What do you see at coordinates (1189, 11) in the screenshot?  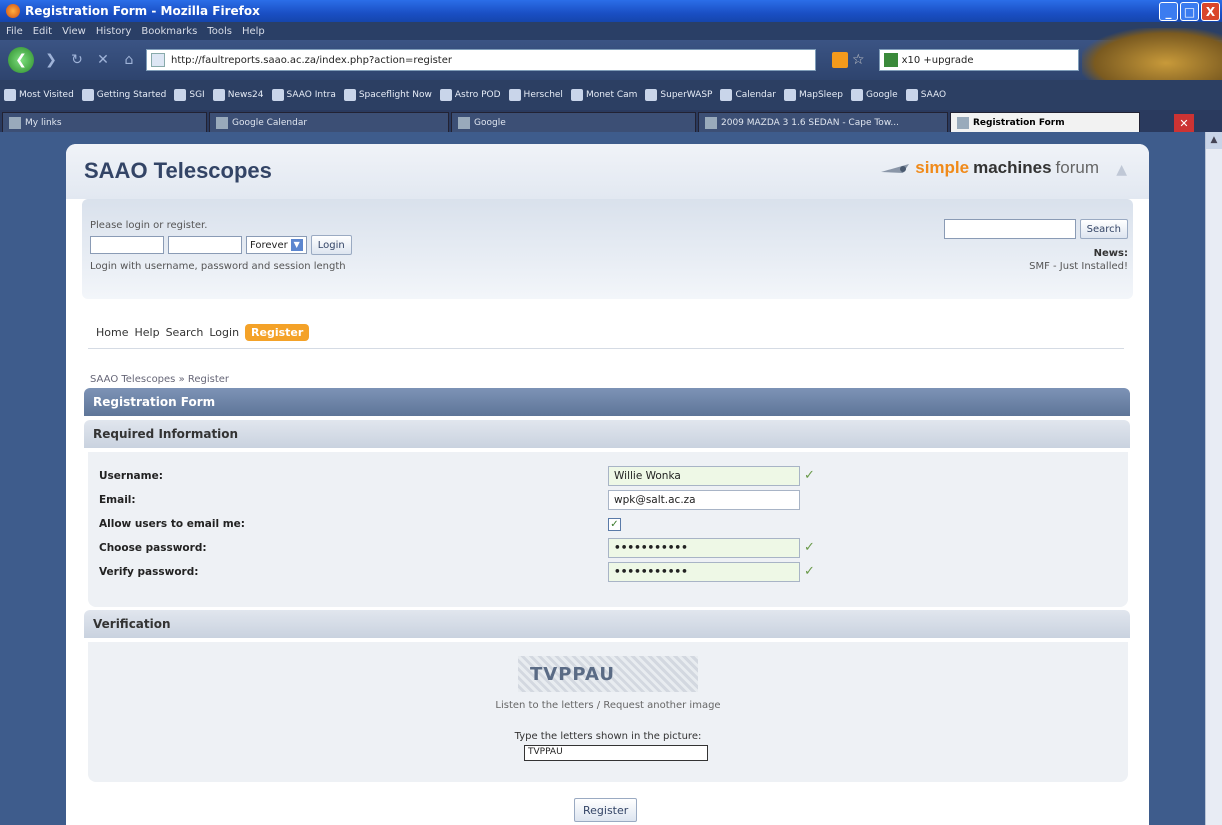 I see `maximize-button: □` at bounding box center [1189, 11].